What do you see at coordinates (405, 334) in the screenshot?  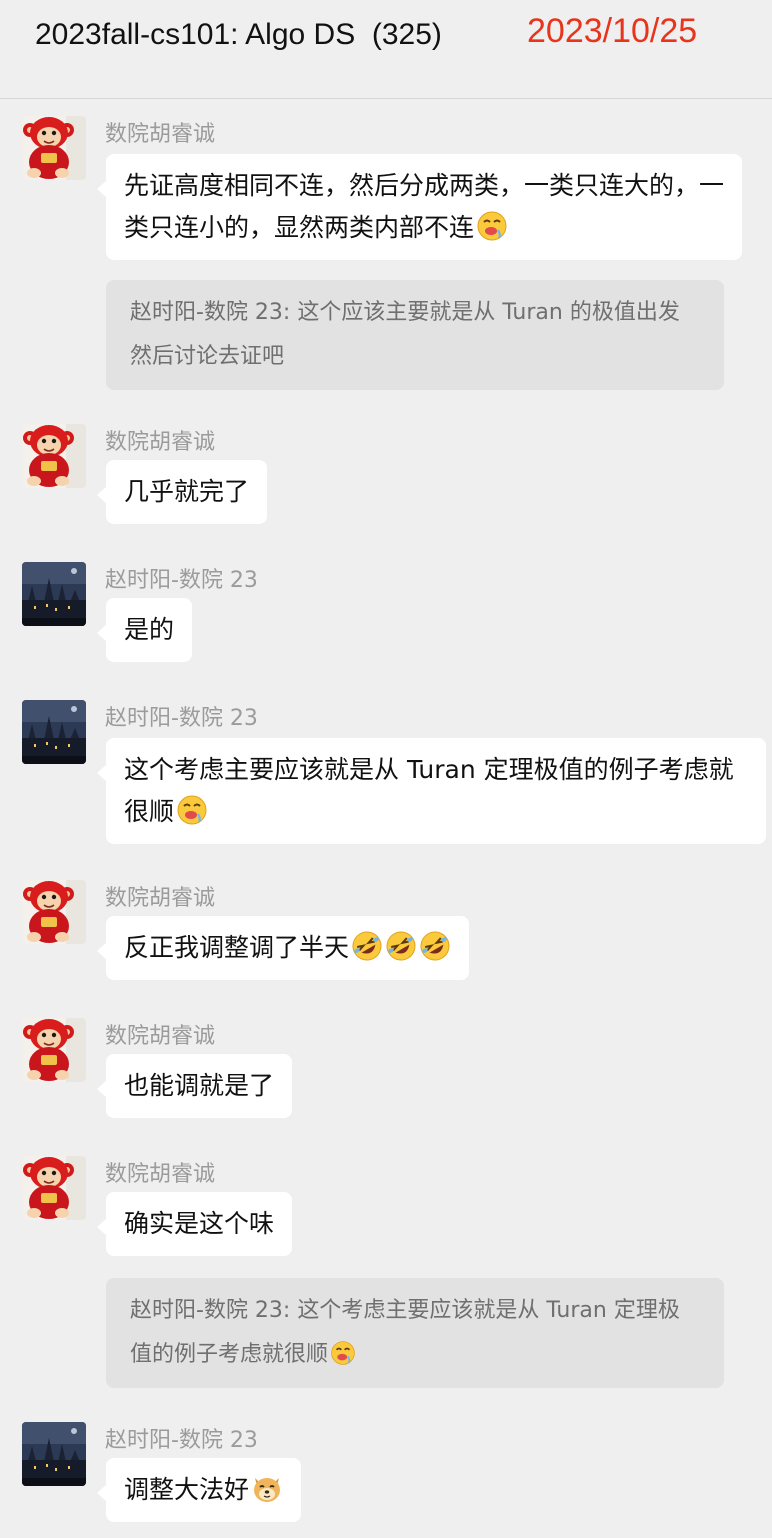 I see `quoted-text: 赵时阳-数院 23: 这个应该主要就是从 Turan 的极值出发然后讨论去证吧` at bounding box center [405, 334].